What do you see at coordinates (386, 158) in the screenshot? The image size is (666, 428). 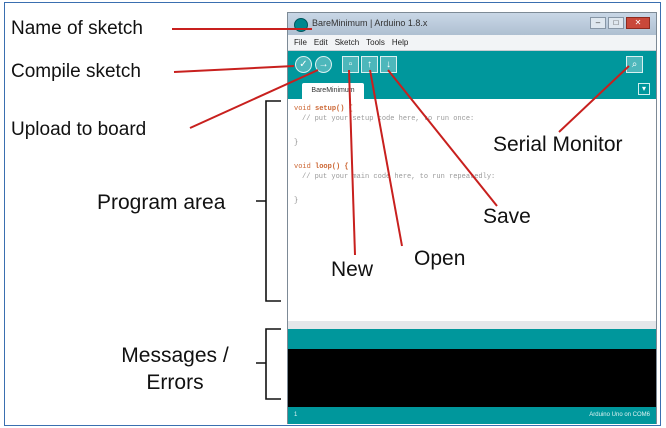 I see `leader-open` at bounding box center [386, 158].